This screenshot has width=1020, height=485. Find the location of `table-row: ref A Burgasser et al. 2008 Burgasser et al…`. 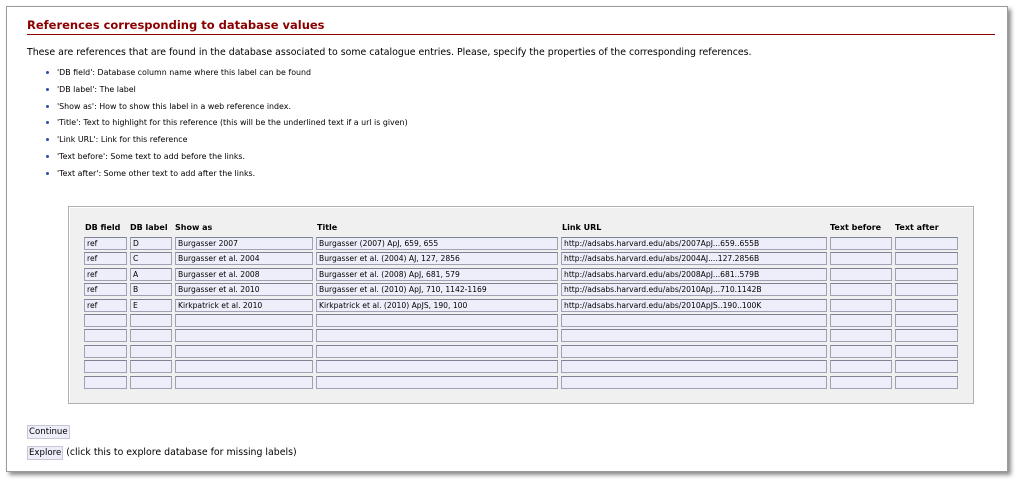

table-row: ref A Burgasser et al. 2008 Burgasser et al… is located at coordinates (521, 274).